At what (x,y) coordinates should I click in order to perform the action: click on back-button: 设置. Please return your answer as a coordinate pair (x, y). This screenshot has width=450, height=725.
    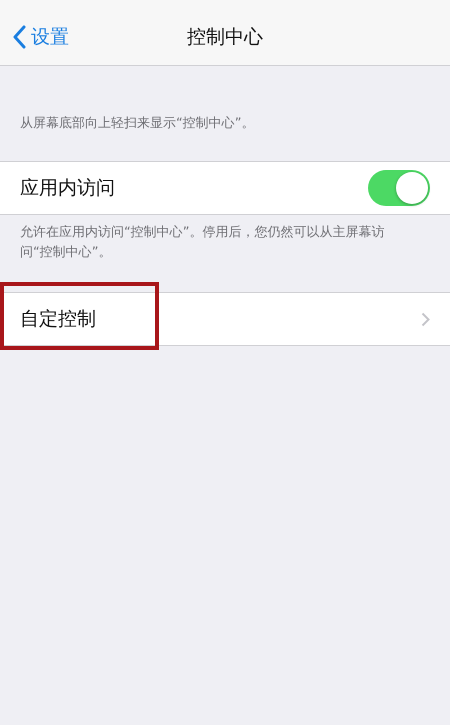
    Looking at the image, I should click on (34, 37).